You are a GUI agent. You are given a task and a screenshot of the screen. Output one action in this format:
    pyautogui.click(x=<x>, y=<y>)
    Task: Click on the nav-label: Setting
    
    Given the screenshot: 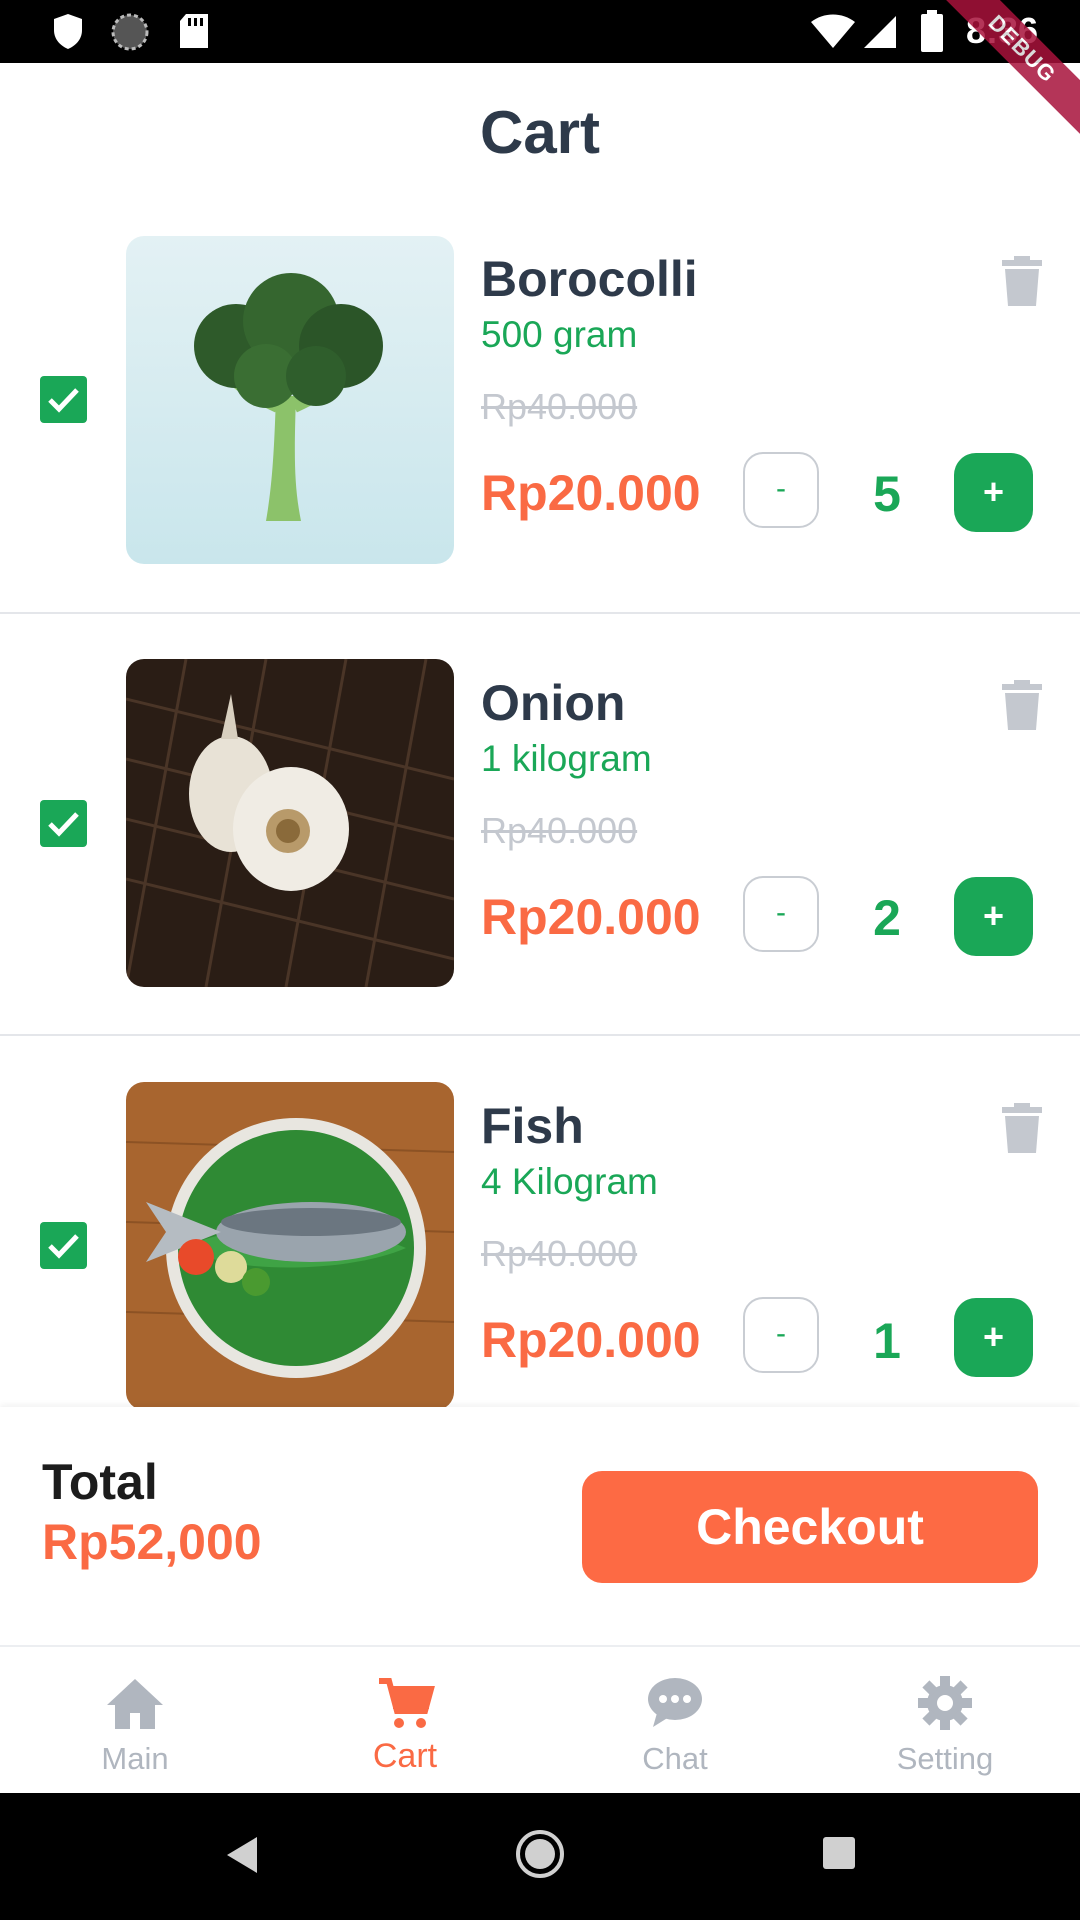 What is the action you would take?
    pyautogui.click(x=945, y=1758)
    